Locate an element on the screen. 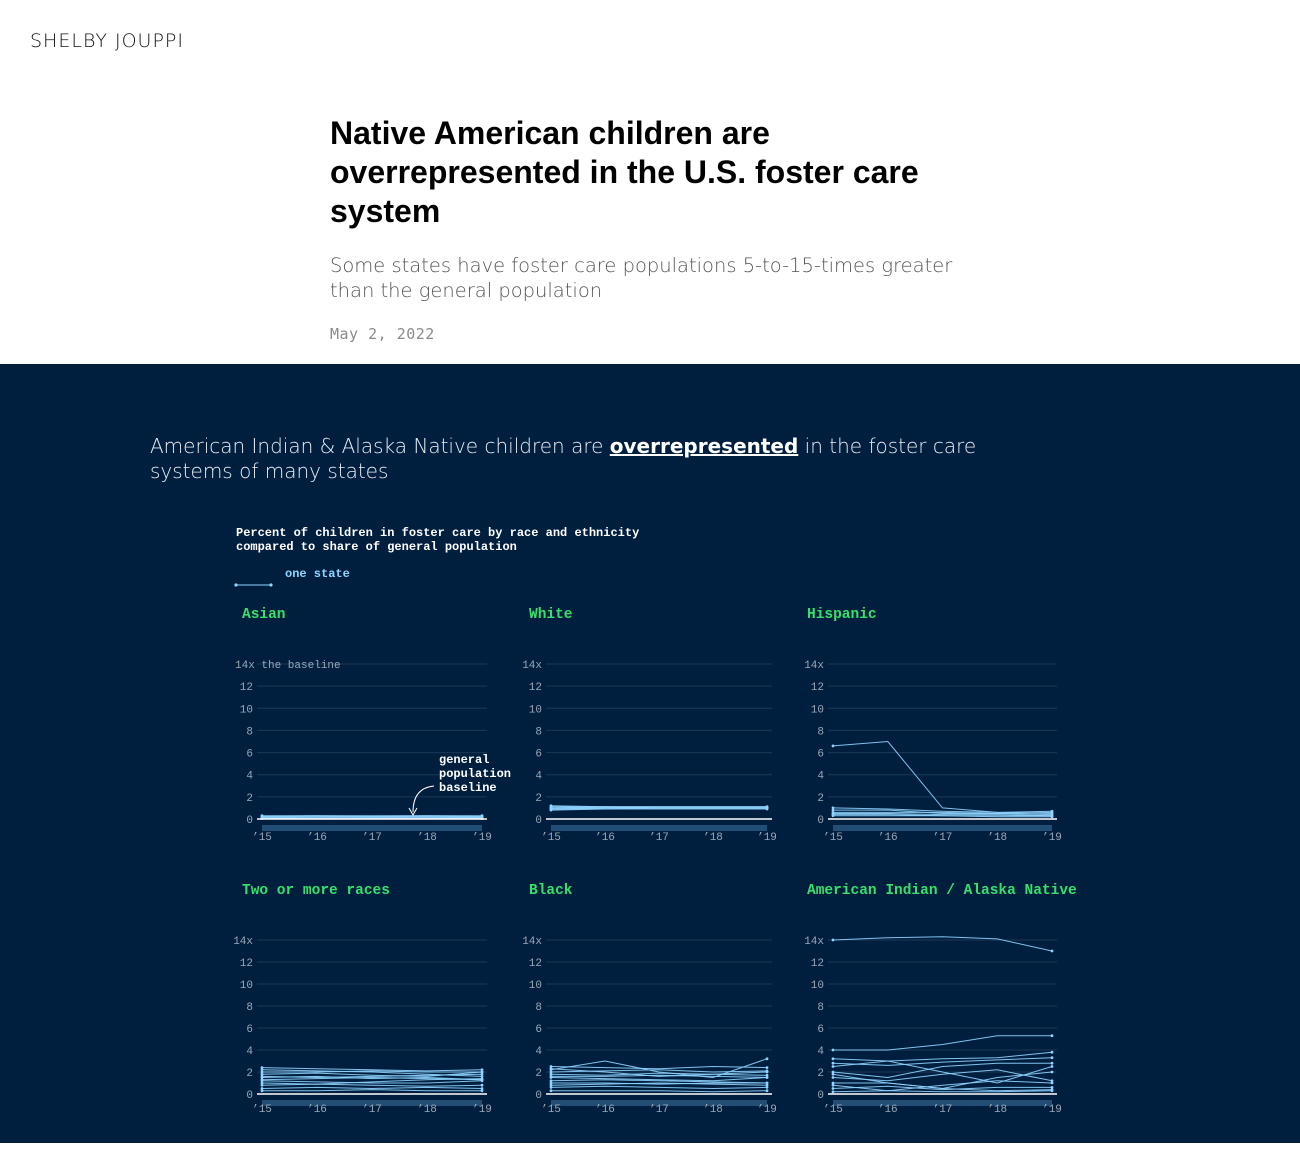  panel-title-hispanic: Hispanic is located at coordinates (842, 615).